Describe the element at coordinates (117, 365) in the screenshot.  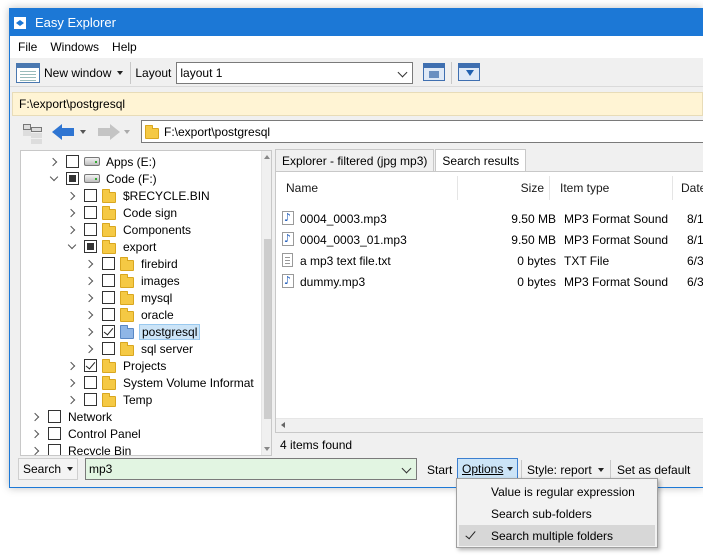
I see `tree-item: Projects` at that location.